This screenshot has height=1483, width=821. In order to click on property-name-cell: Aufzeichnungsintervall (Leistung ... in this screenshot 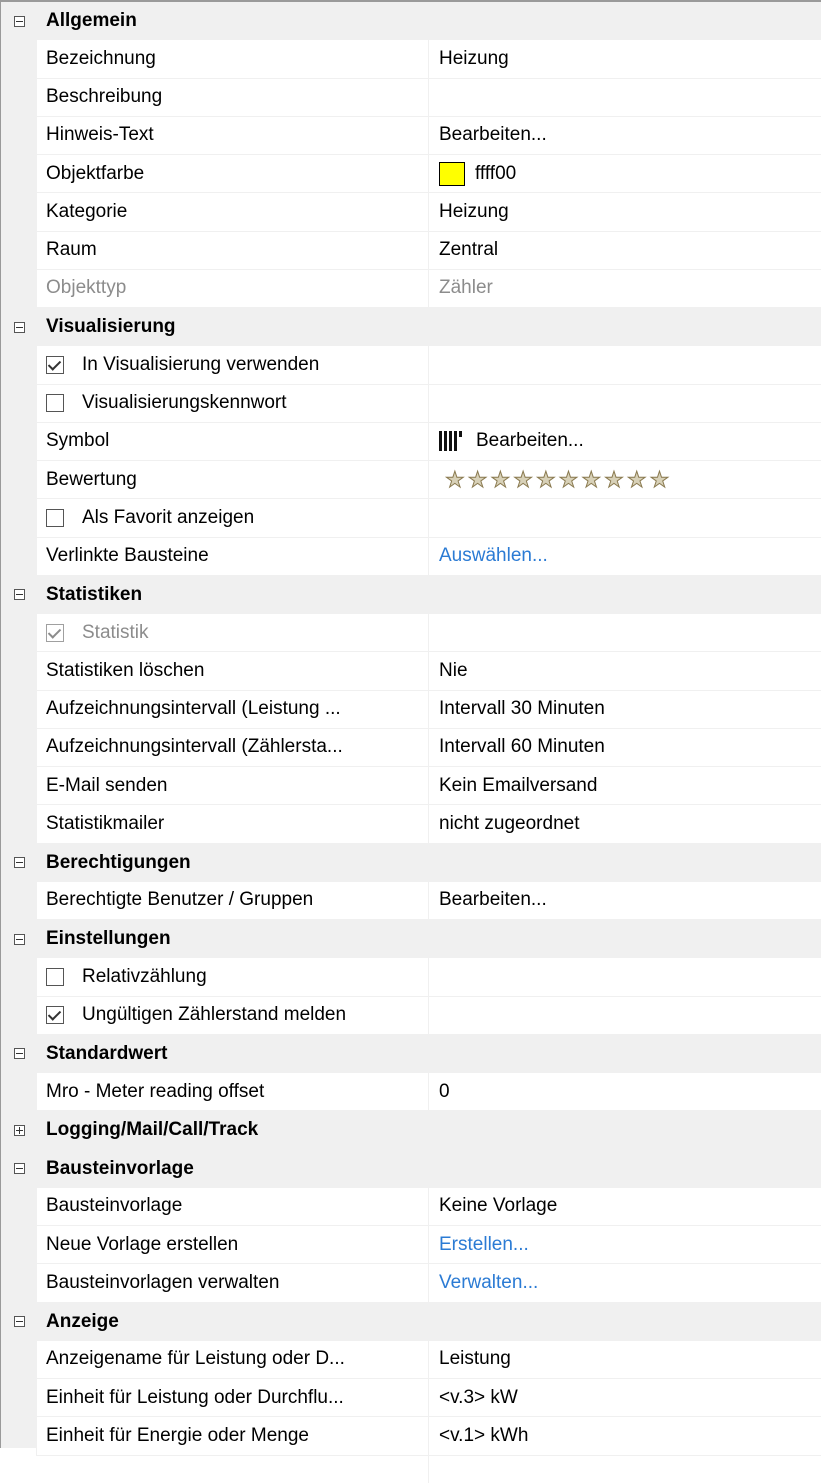, I will do `click(233, 709)`.